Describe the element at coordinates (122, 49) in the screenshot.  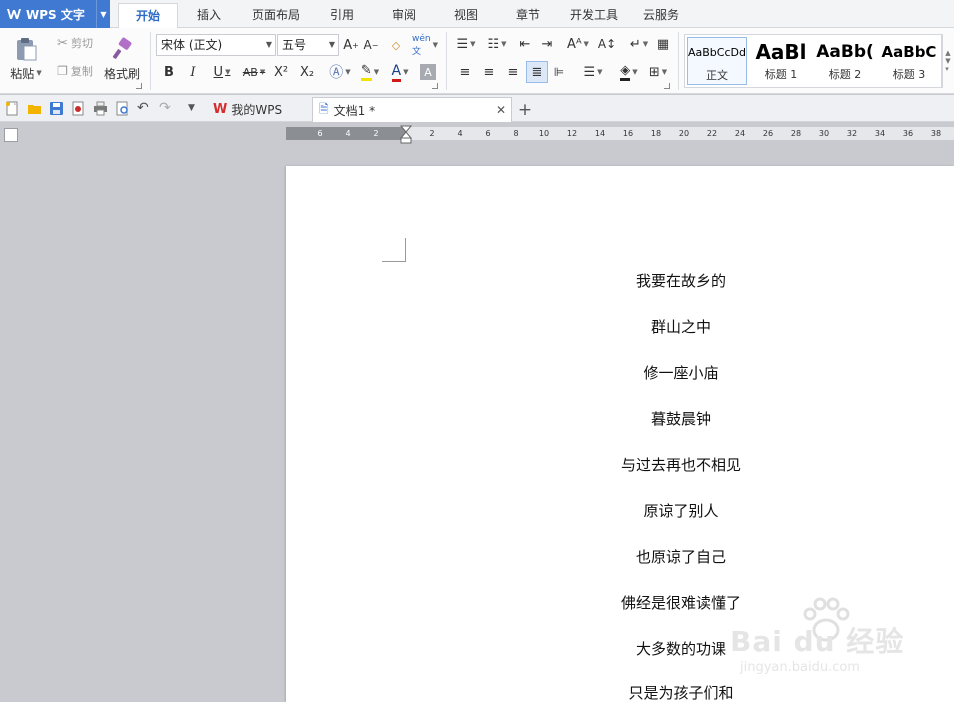
I see `format-painter-icon` at that location.